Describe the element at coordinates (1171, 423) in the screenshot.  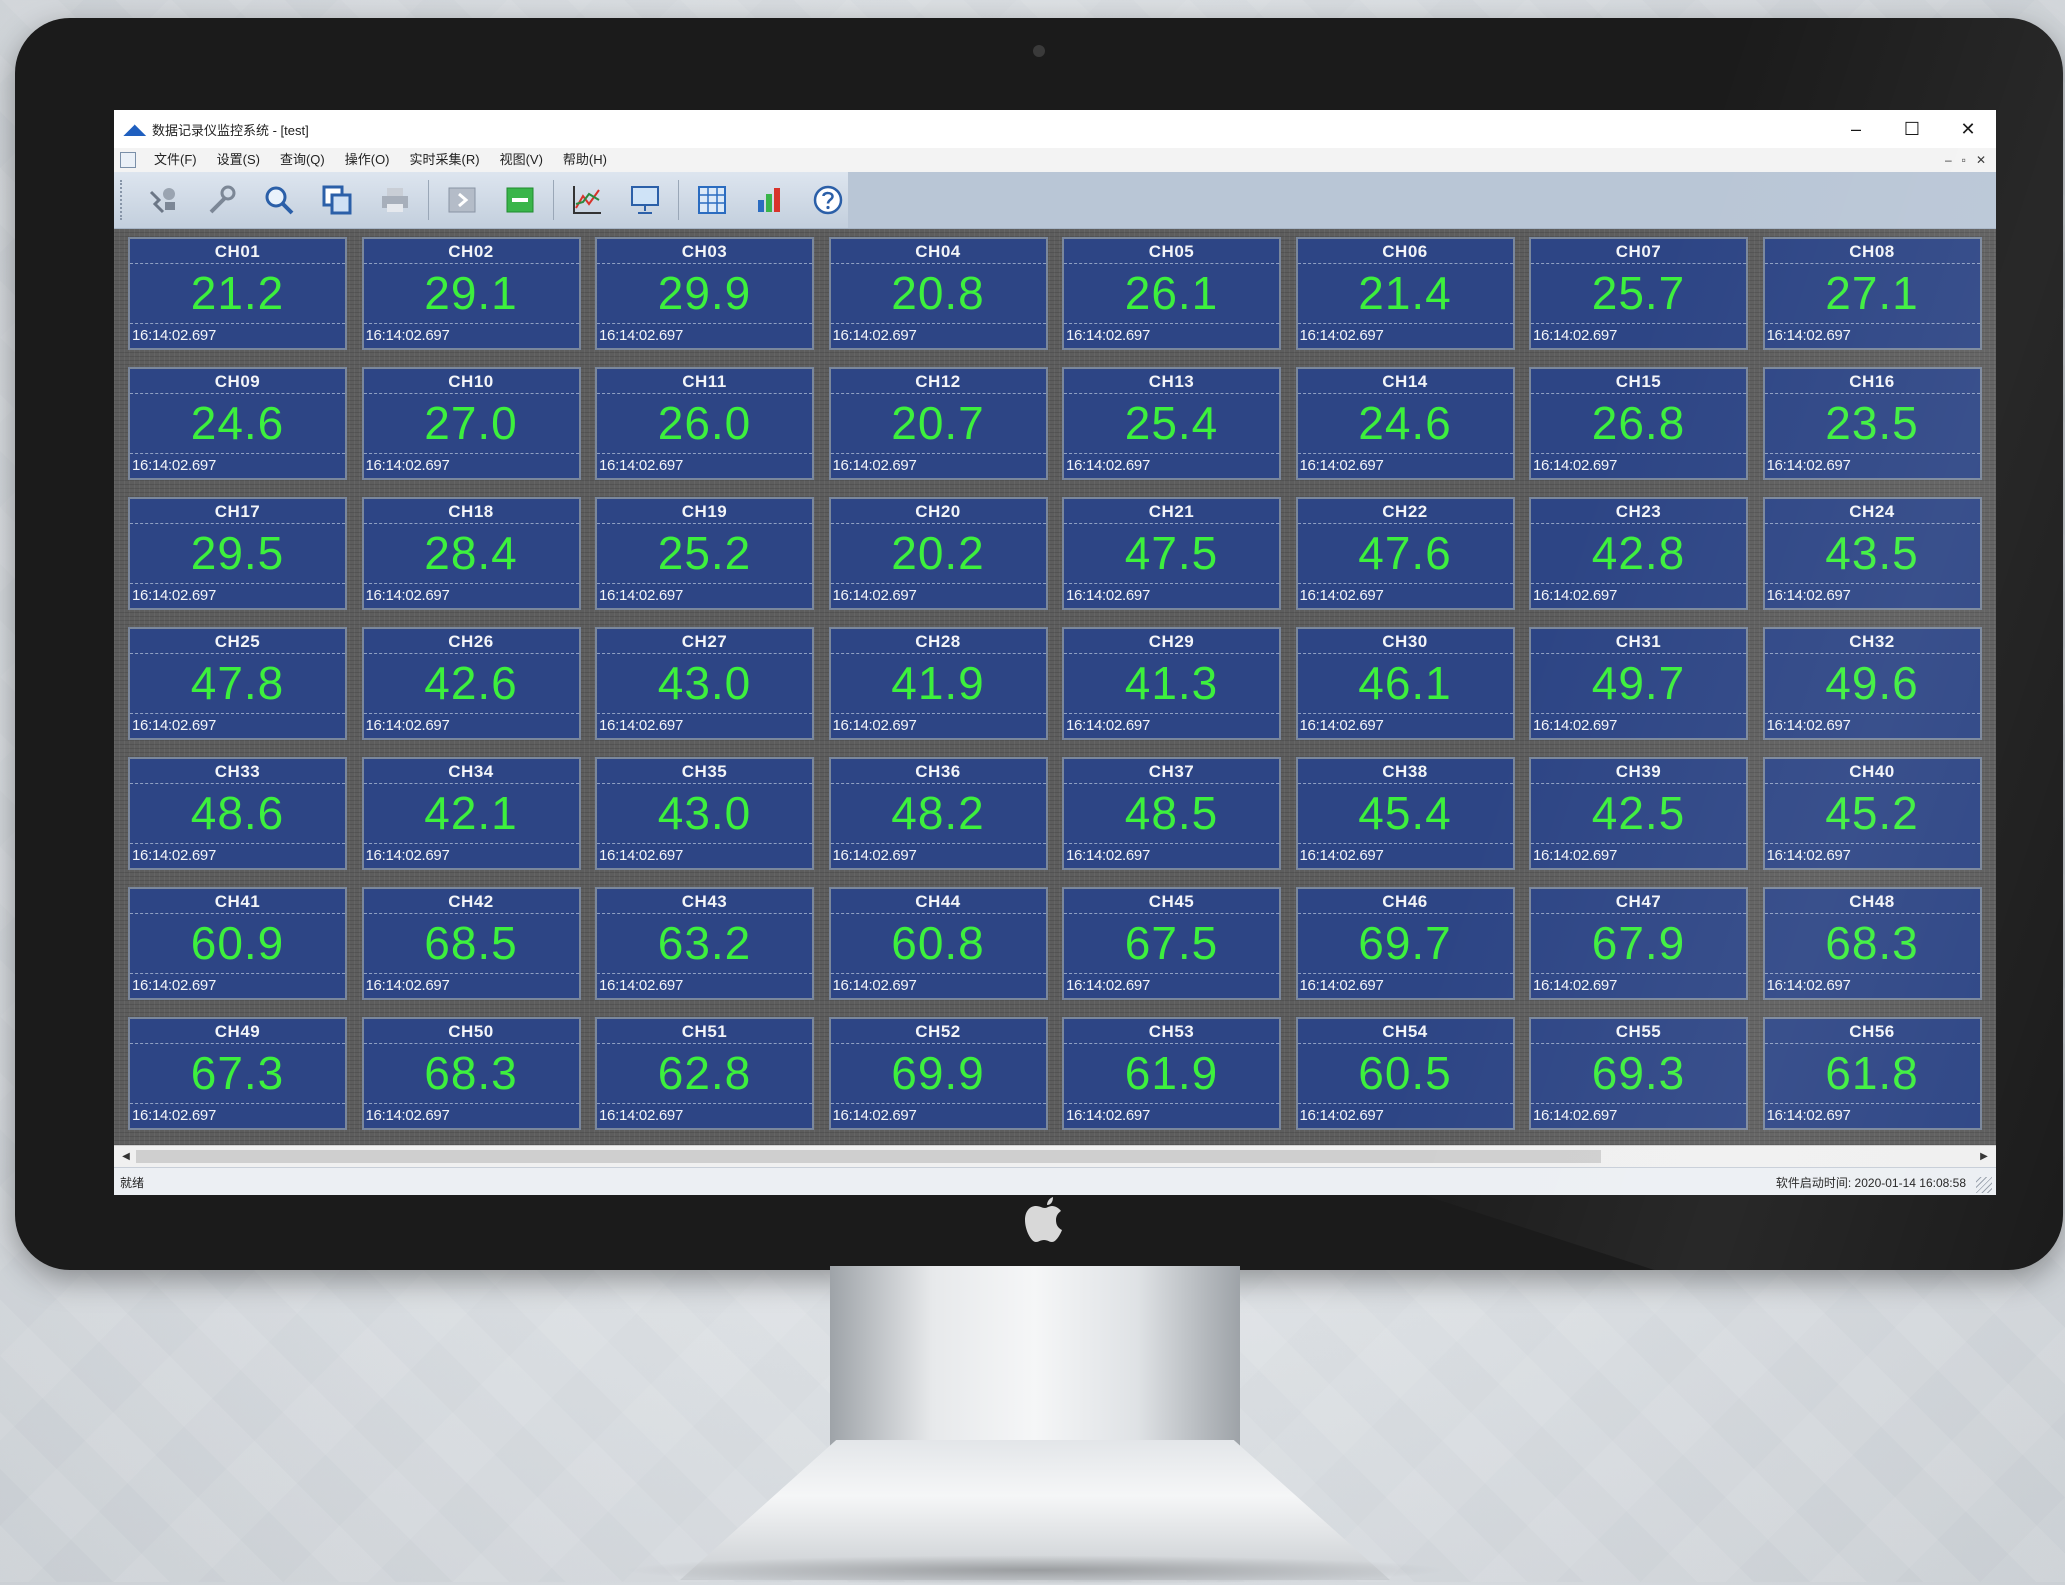
I see `channel-tile: CH13 25.4 16:14:02.697` at that location.